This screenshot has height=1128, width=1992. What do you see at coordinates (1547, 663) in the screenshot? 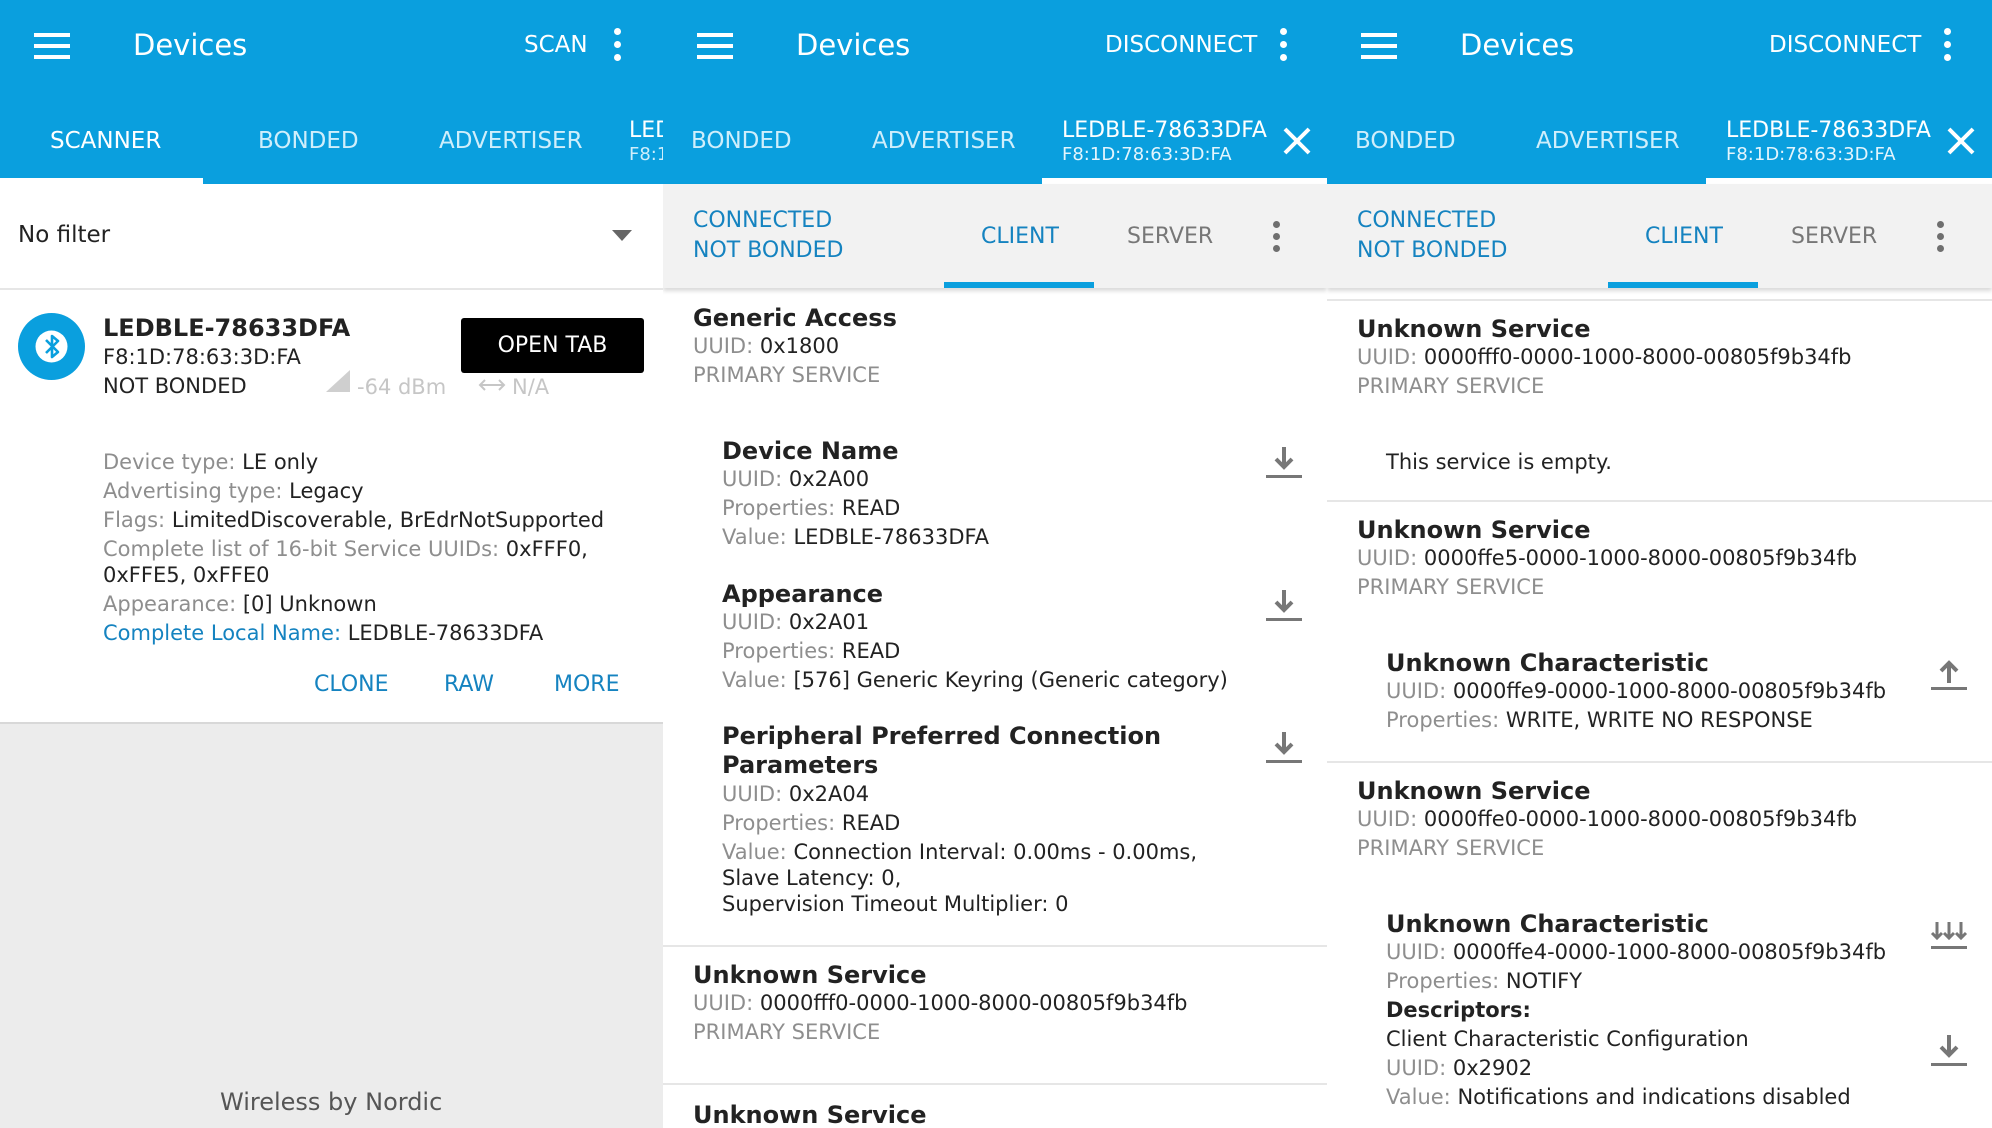
I see `characteristic-name: Unknown Characteristic` at bounding box center [1547, 663].